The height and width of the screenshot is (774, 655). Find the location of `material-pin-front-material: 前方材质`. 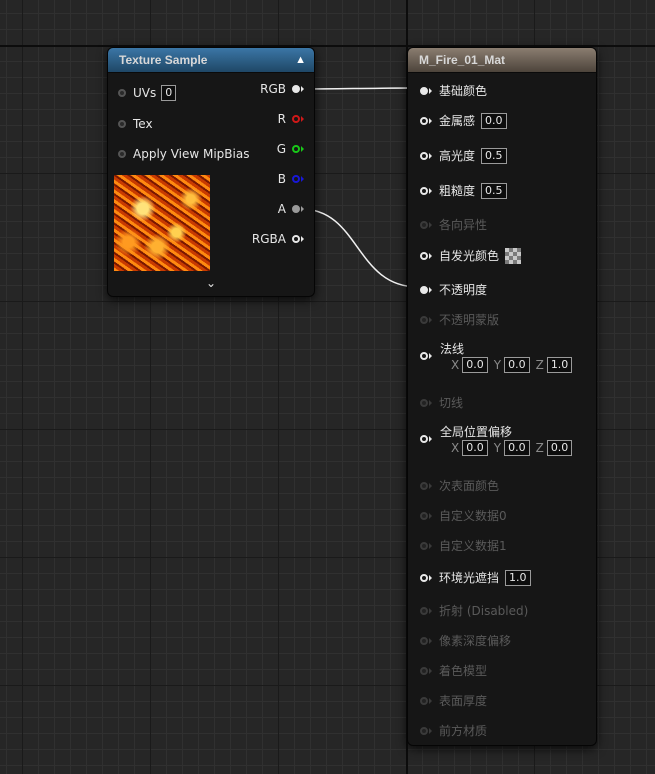

material-pin-front-material: 前方材质 is located at coordinates (453, 730).